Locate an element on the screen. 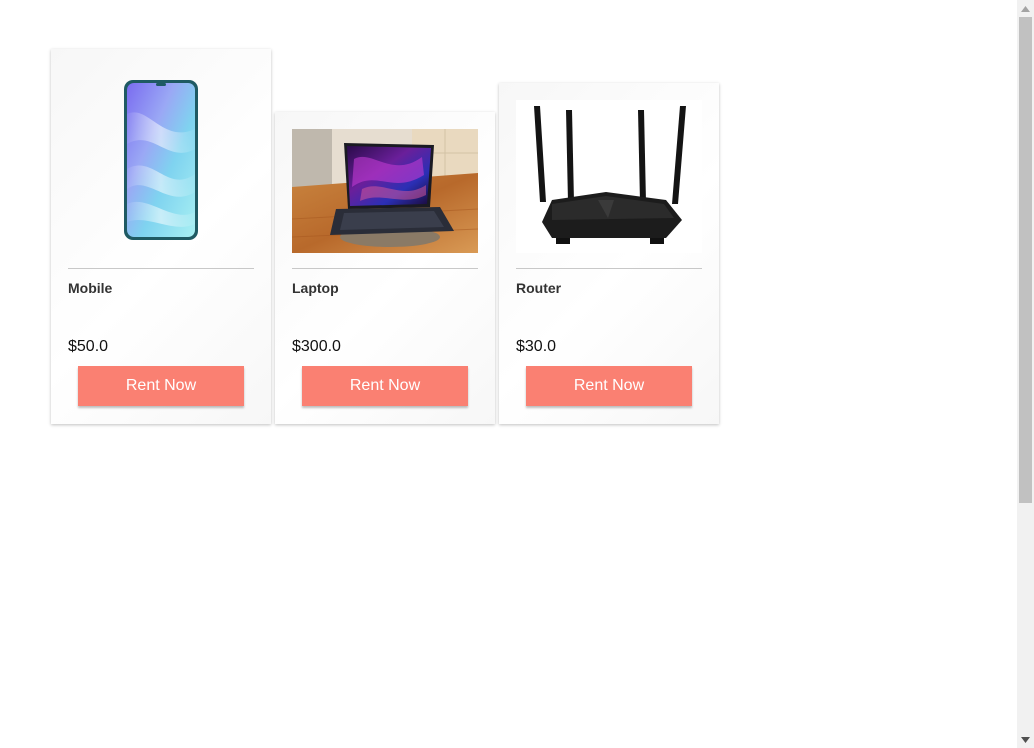  product-image-mobile is located at coordinates (161, 159).